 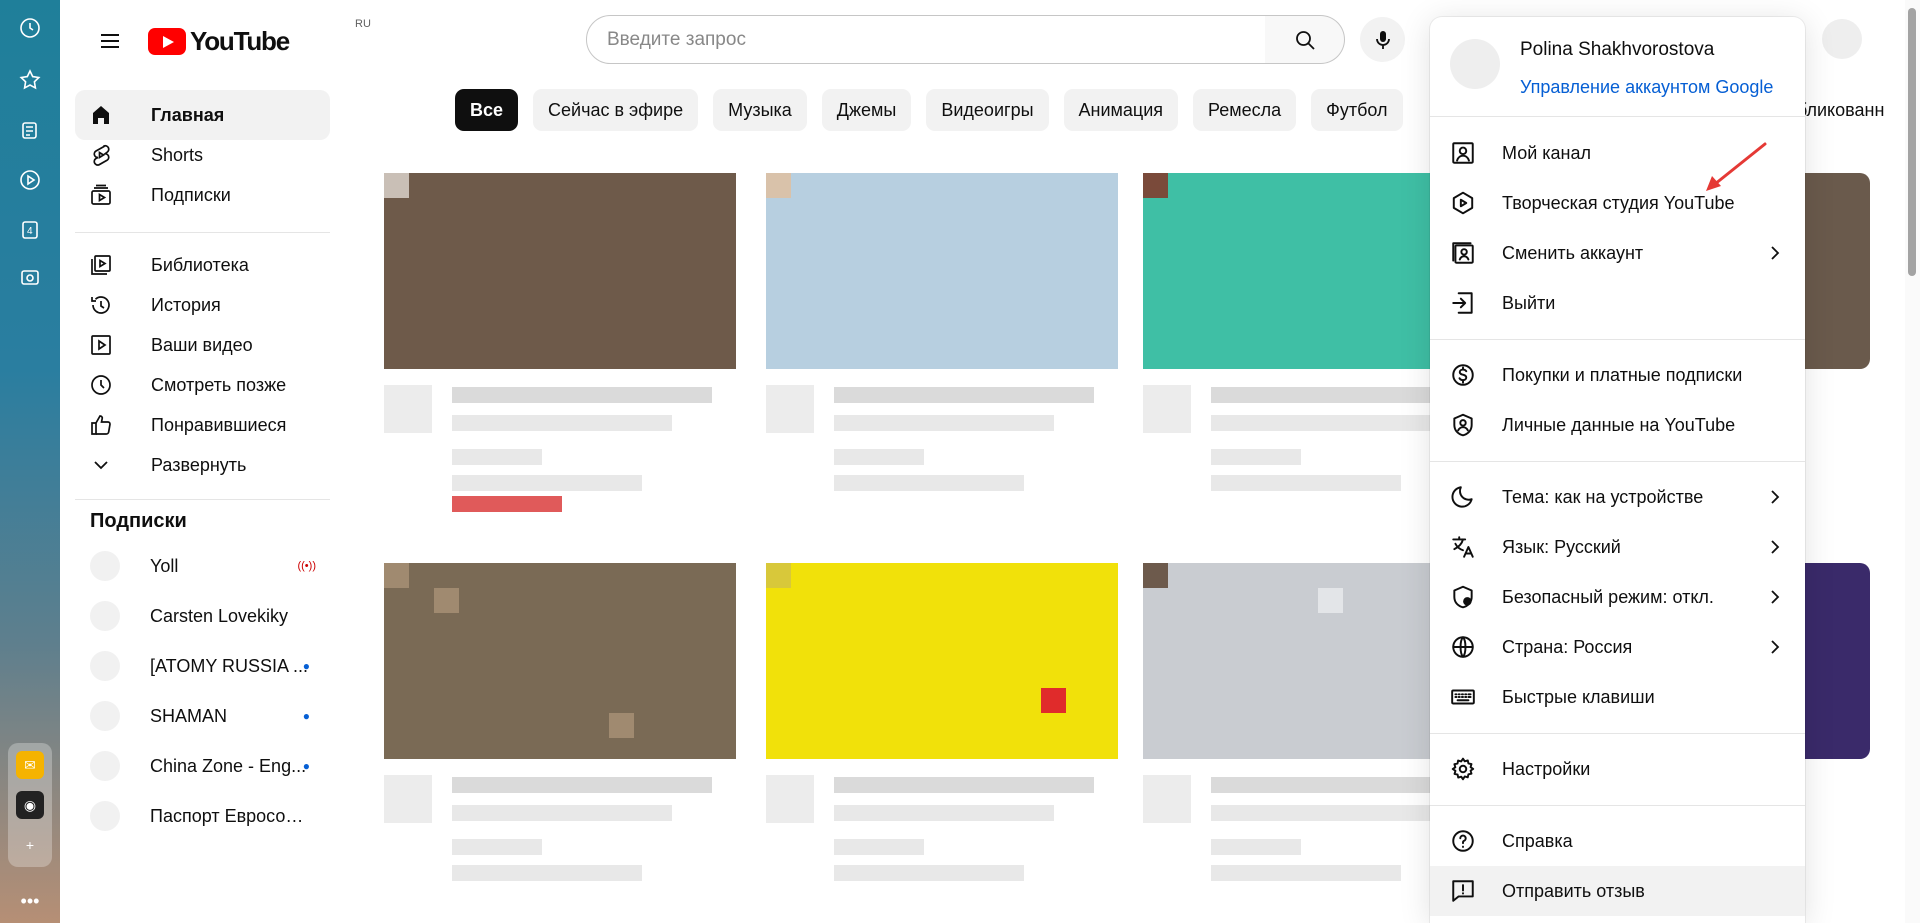 I want to click on clock-icon, so click(x=30, y=28).